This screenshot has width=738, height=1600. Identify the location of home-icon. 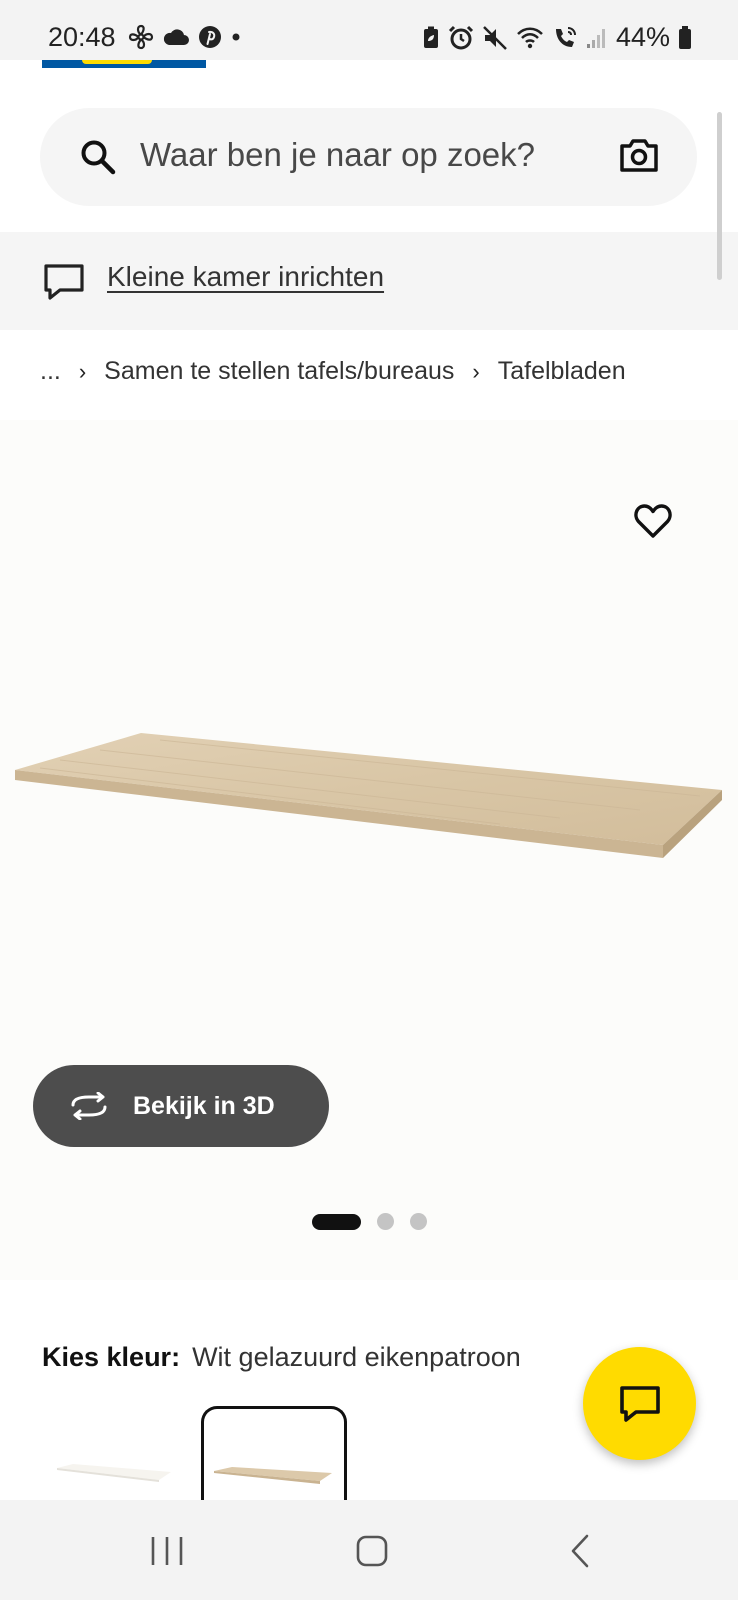
(372, 1551).